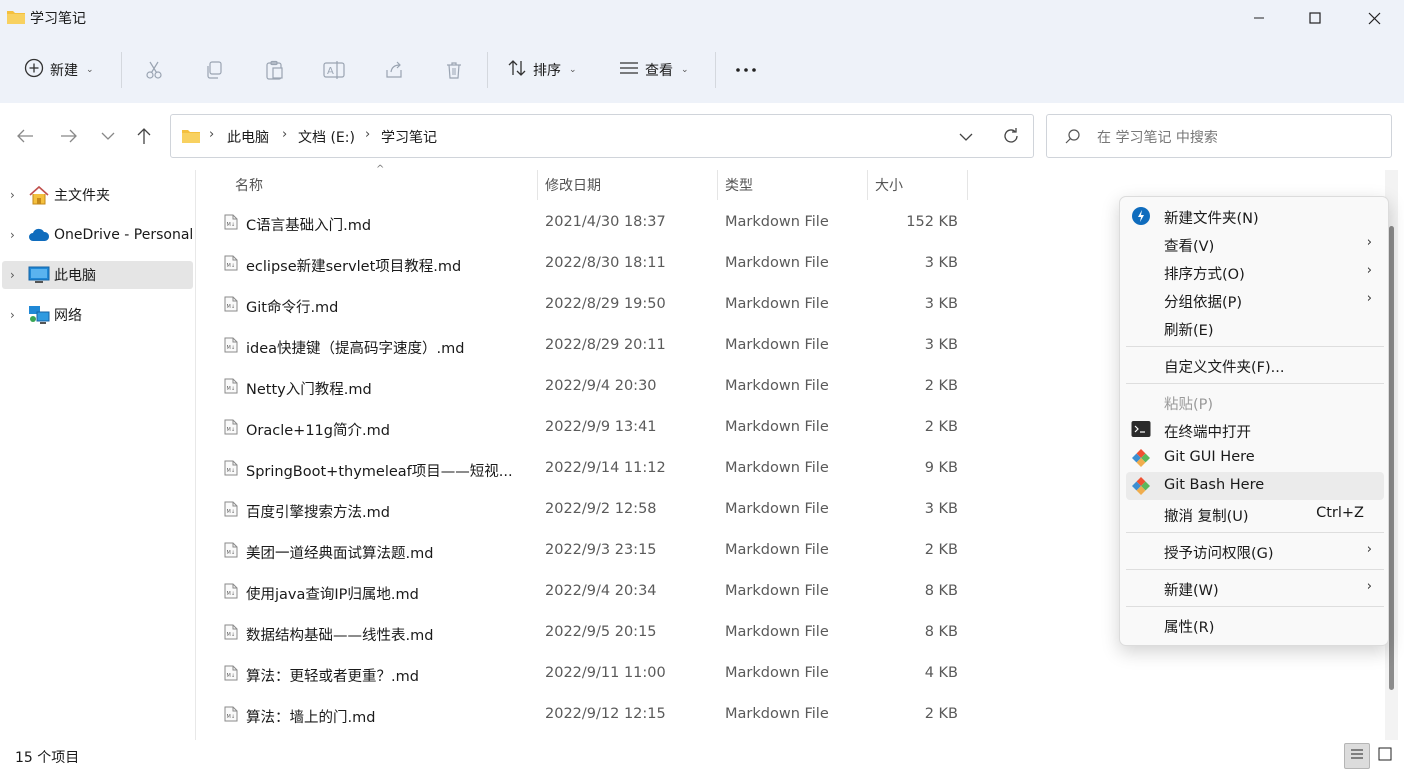 This screenshot has height=772, width=1404. I want to click on recent-locations-button, so click(108, 136).